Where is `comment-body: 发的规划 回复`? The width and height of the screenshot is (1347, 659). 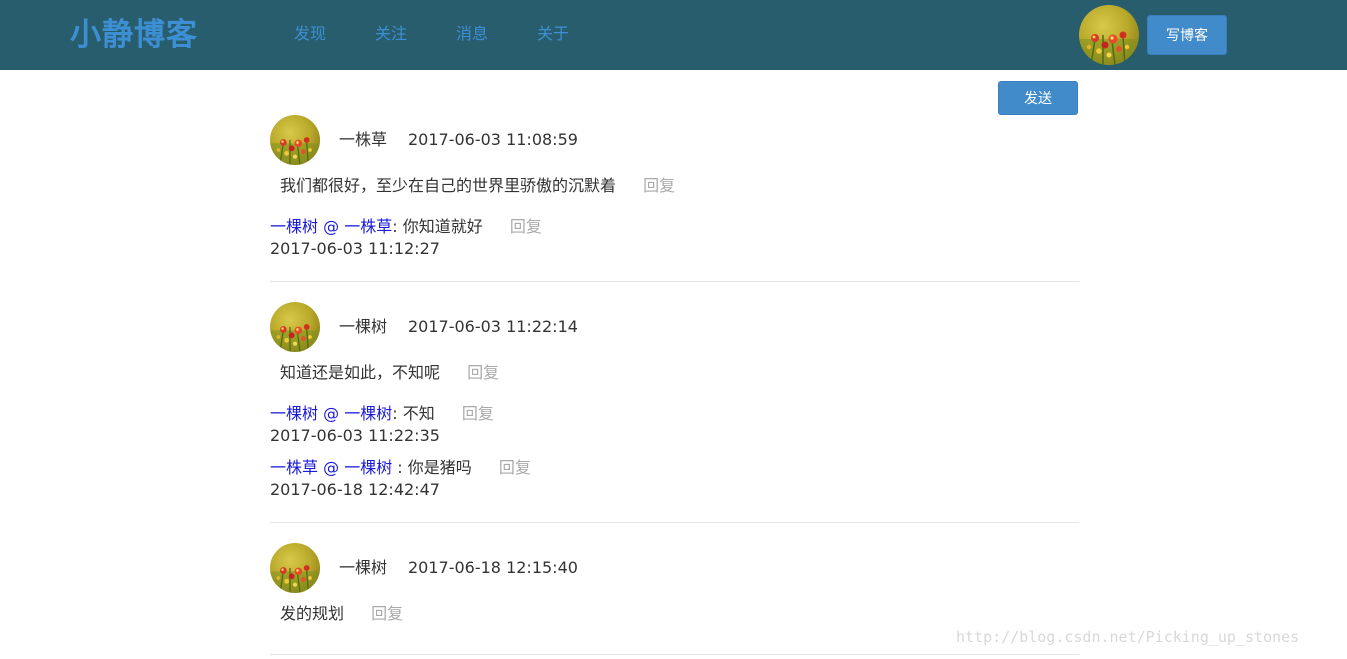
comment-body: 发的规划 回复 is located at coordinates (341, 614).